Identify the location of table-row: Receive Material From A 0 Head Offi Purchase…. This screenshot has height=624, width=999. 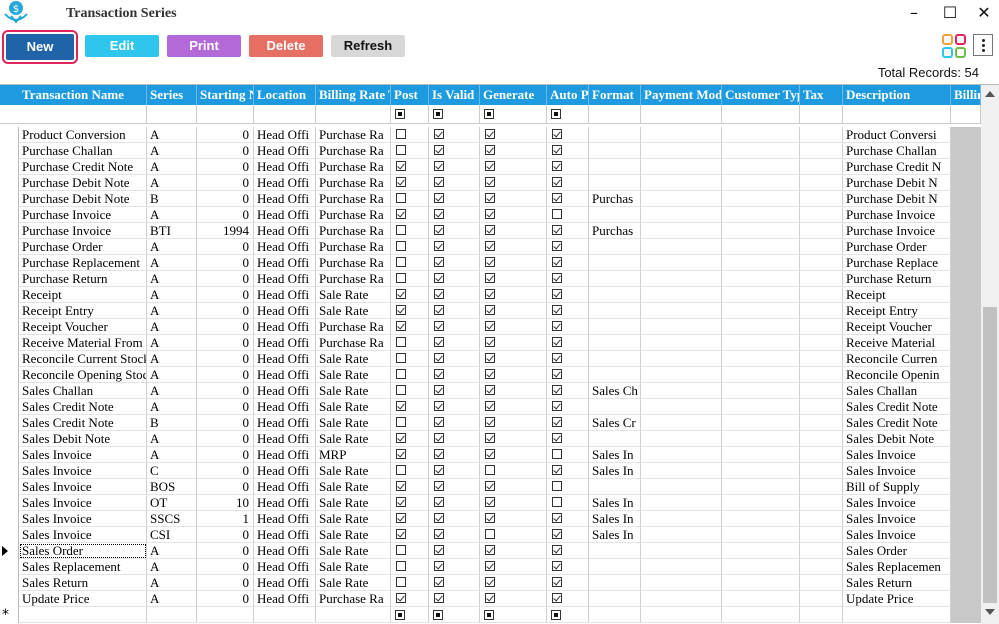
(490, 343).